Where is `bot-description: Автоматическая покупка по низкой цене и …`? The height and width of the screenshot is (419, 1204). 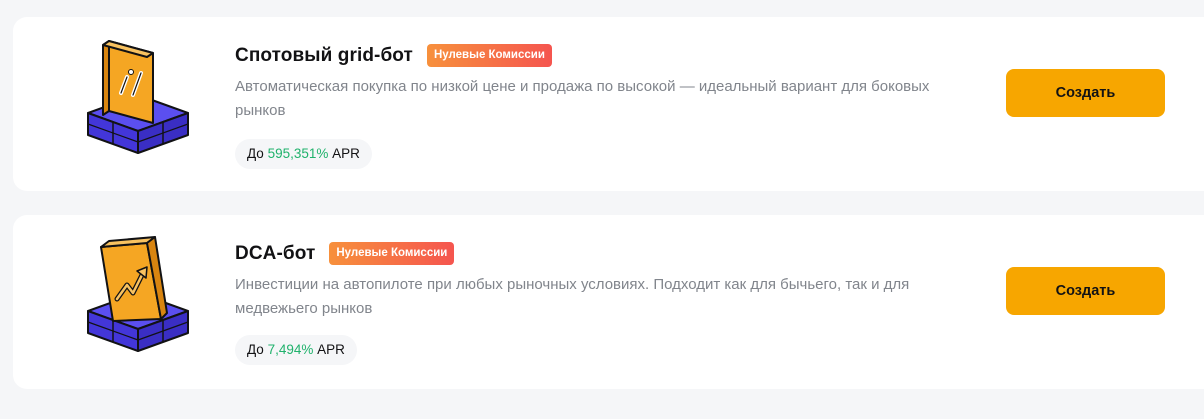 bot-description: Автоматическая покупка по низкой цене и … is located at coordinates (582, 98).